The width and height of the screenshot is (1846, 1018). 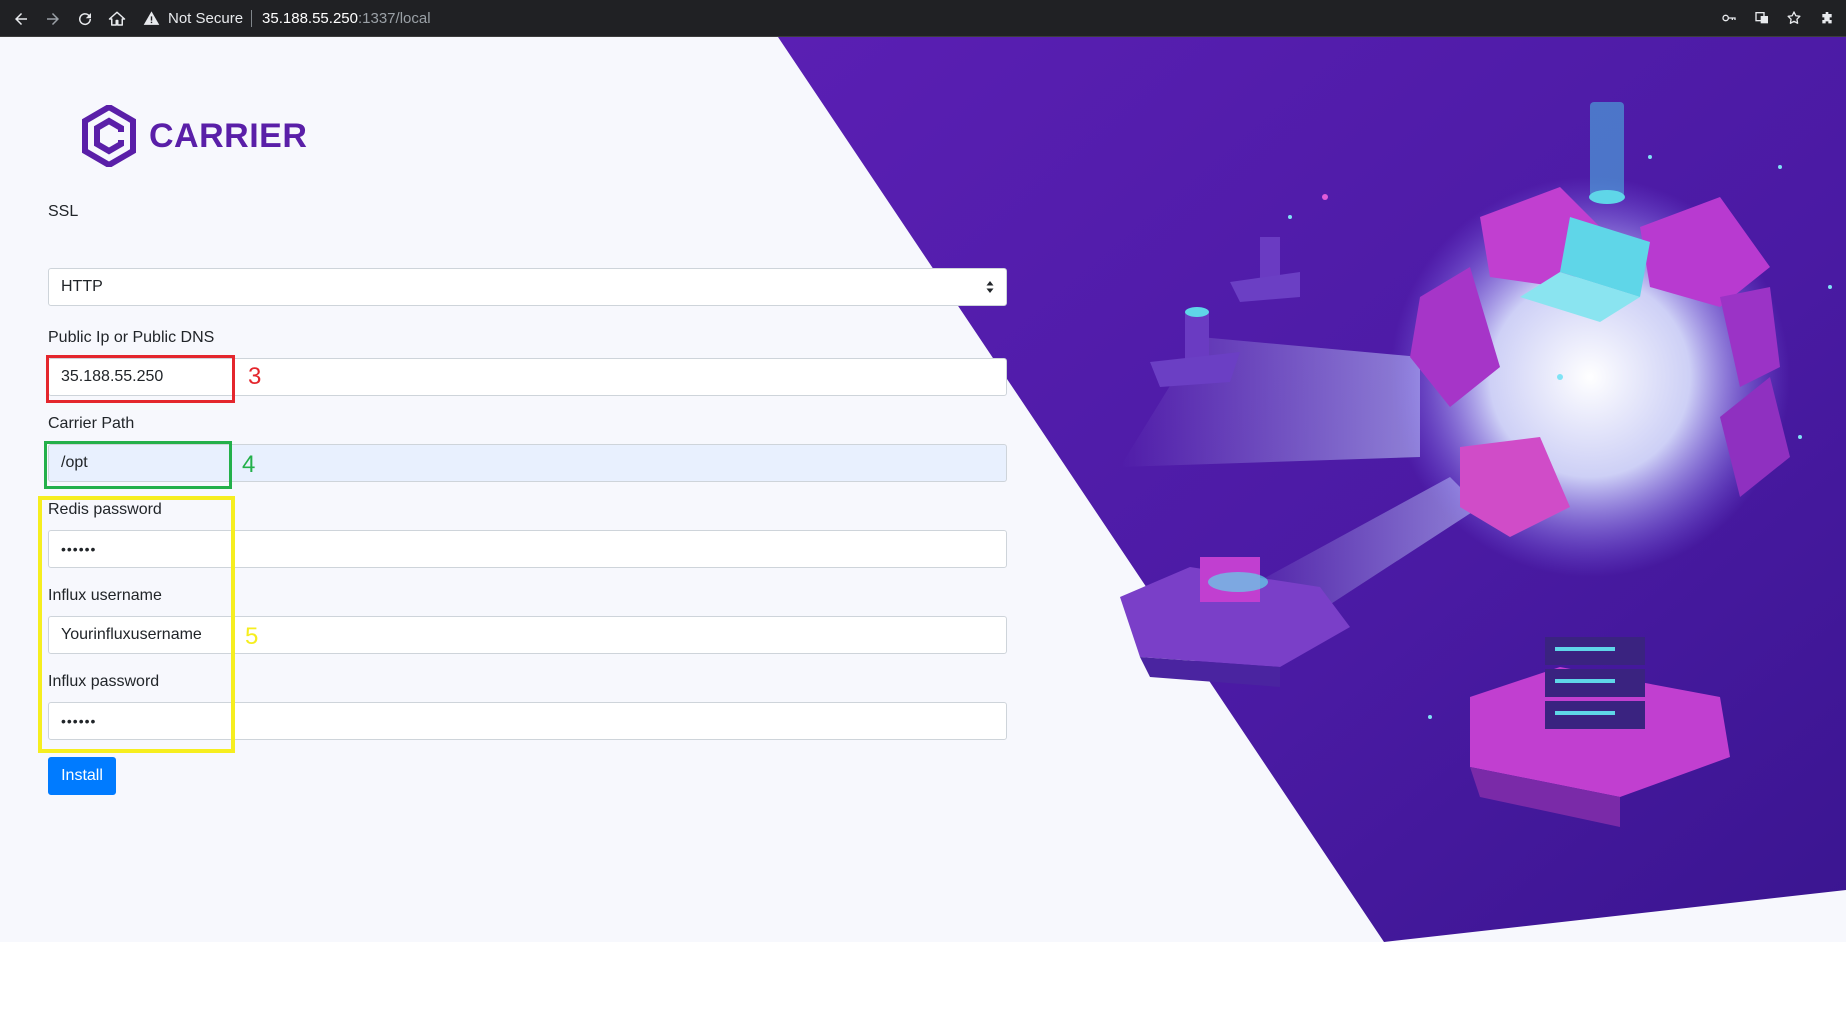 What do you see at coordinates (53, 19) in the screenshot?
I see `forward-icon` at bounding box center [53, 19].